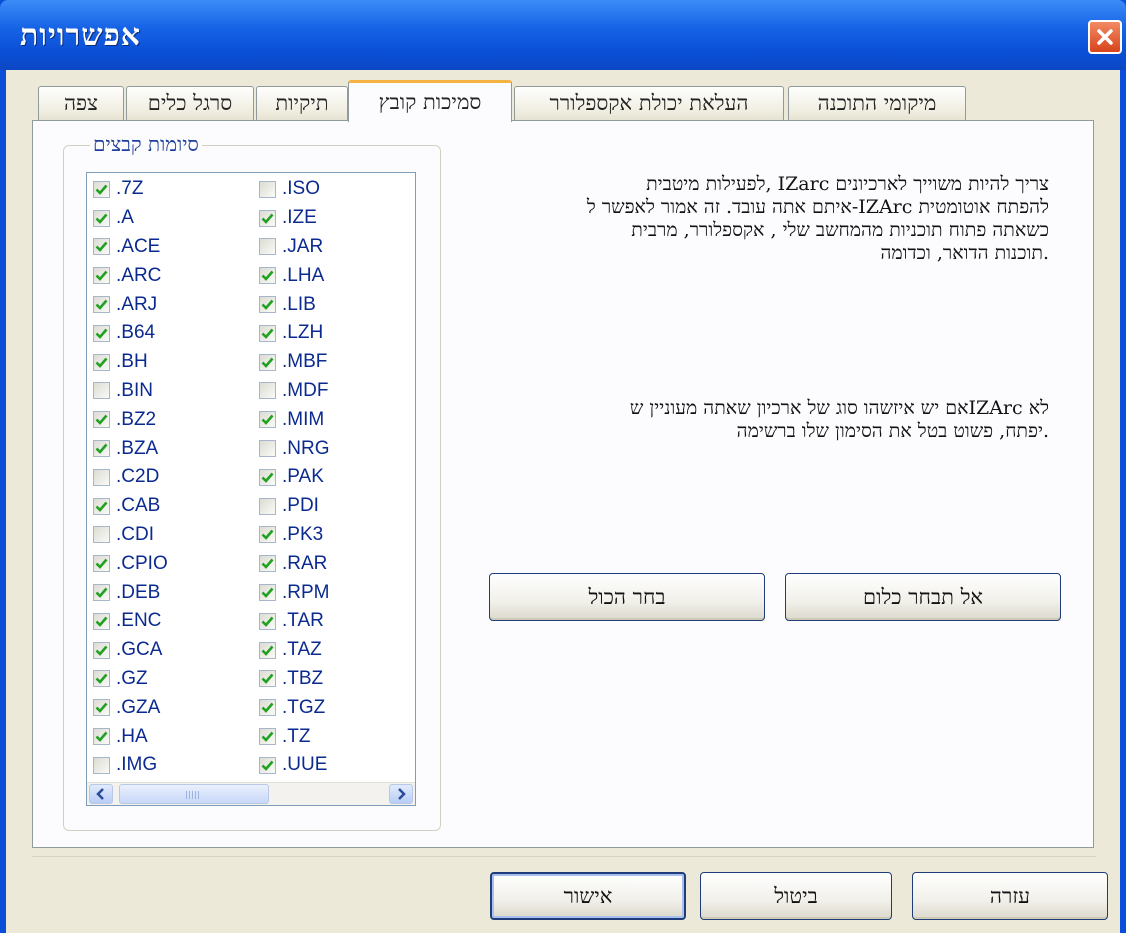 This screenshot has width=1126, height=933. Describe the element at coordinates (294, 391) in the screenshot. I see `extension-checkbox-item: .MDF` at that location.